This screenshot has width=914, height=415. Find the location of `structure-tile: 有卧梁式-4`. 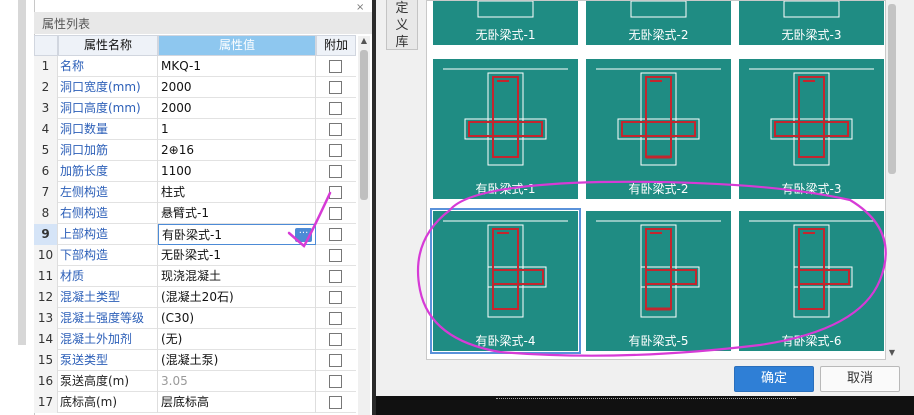

structure-tile: 有卧梁式-4 is located at coordinates (505, 281).